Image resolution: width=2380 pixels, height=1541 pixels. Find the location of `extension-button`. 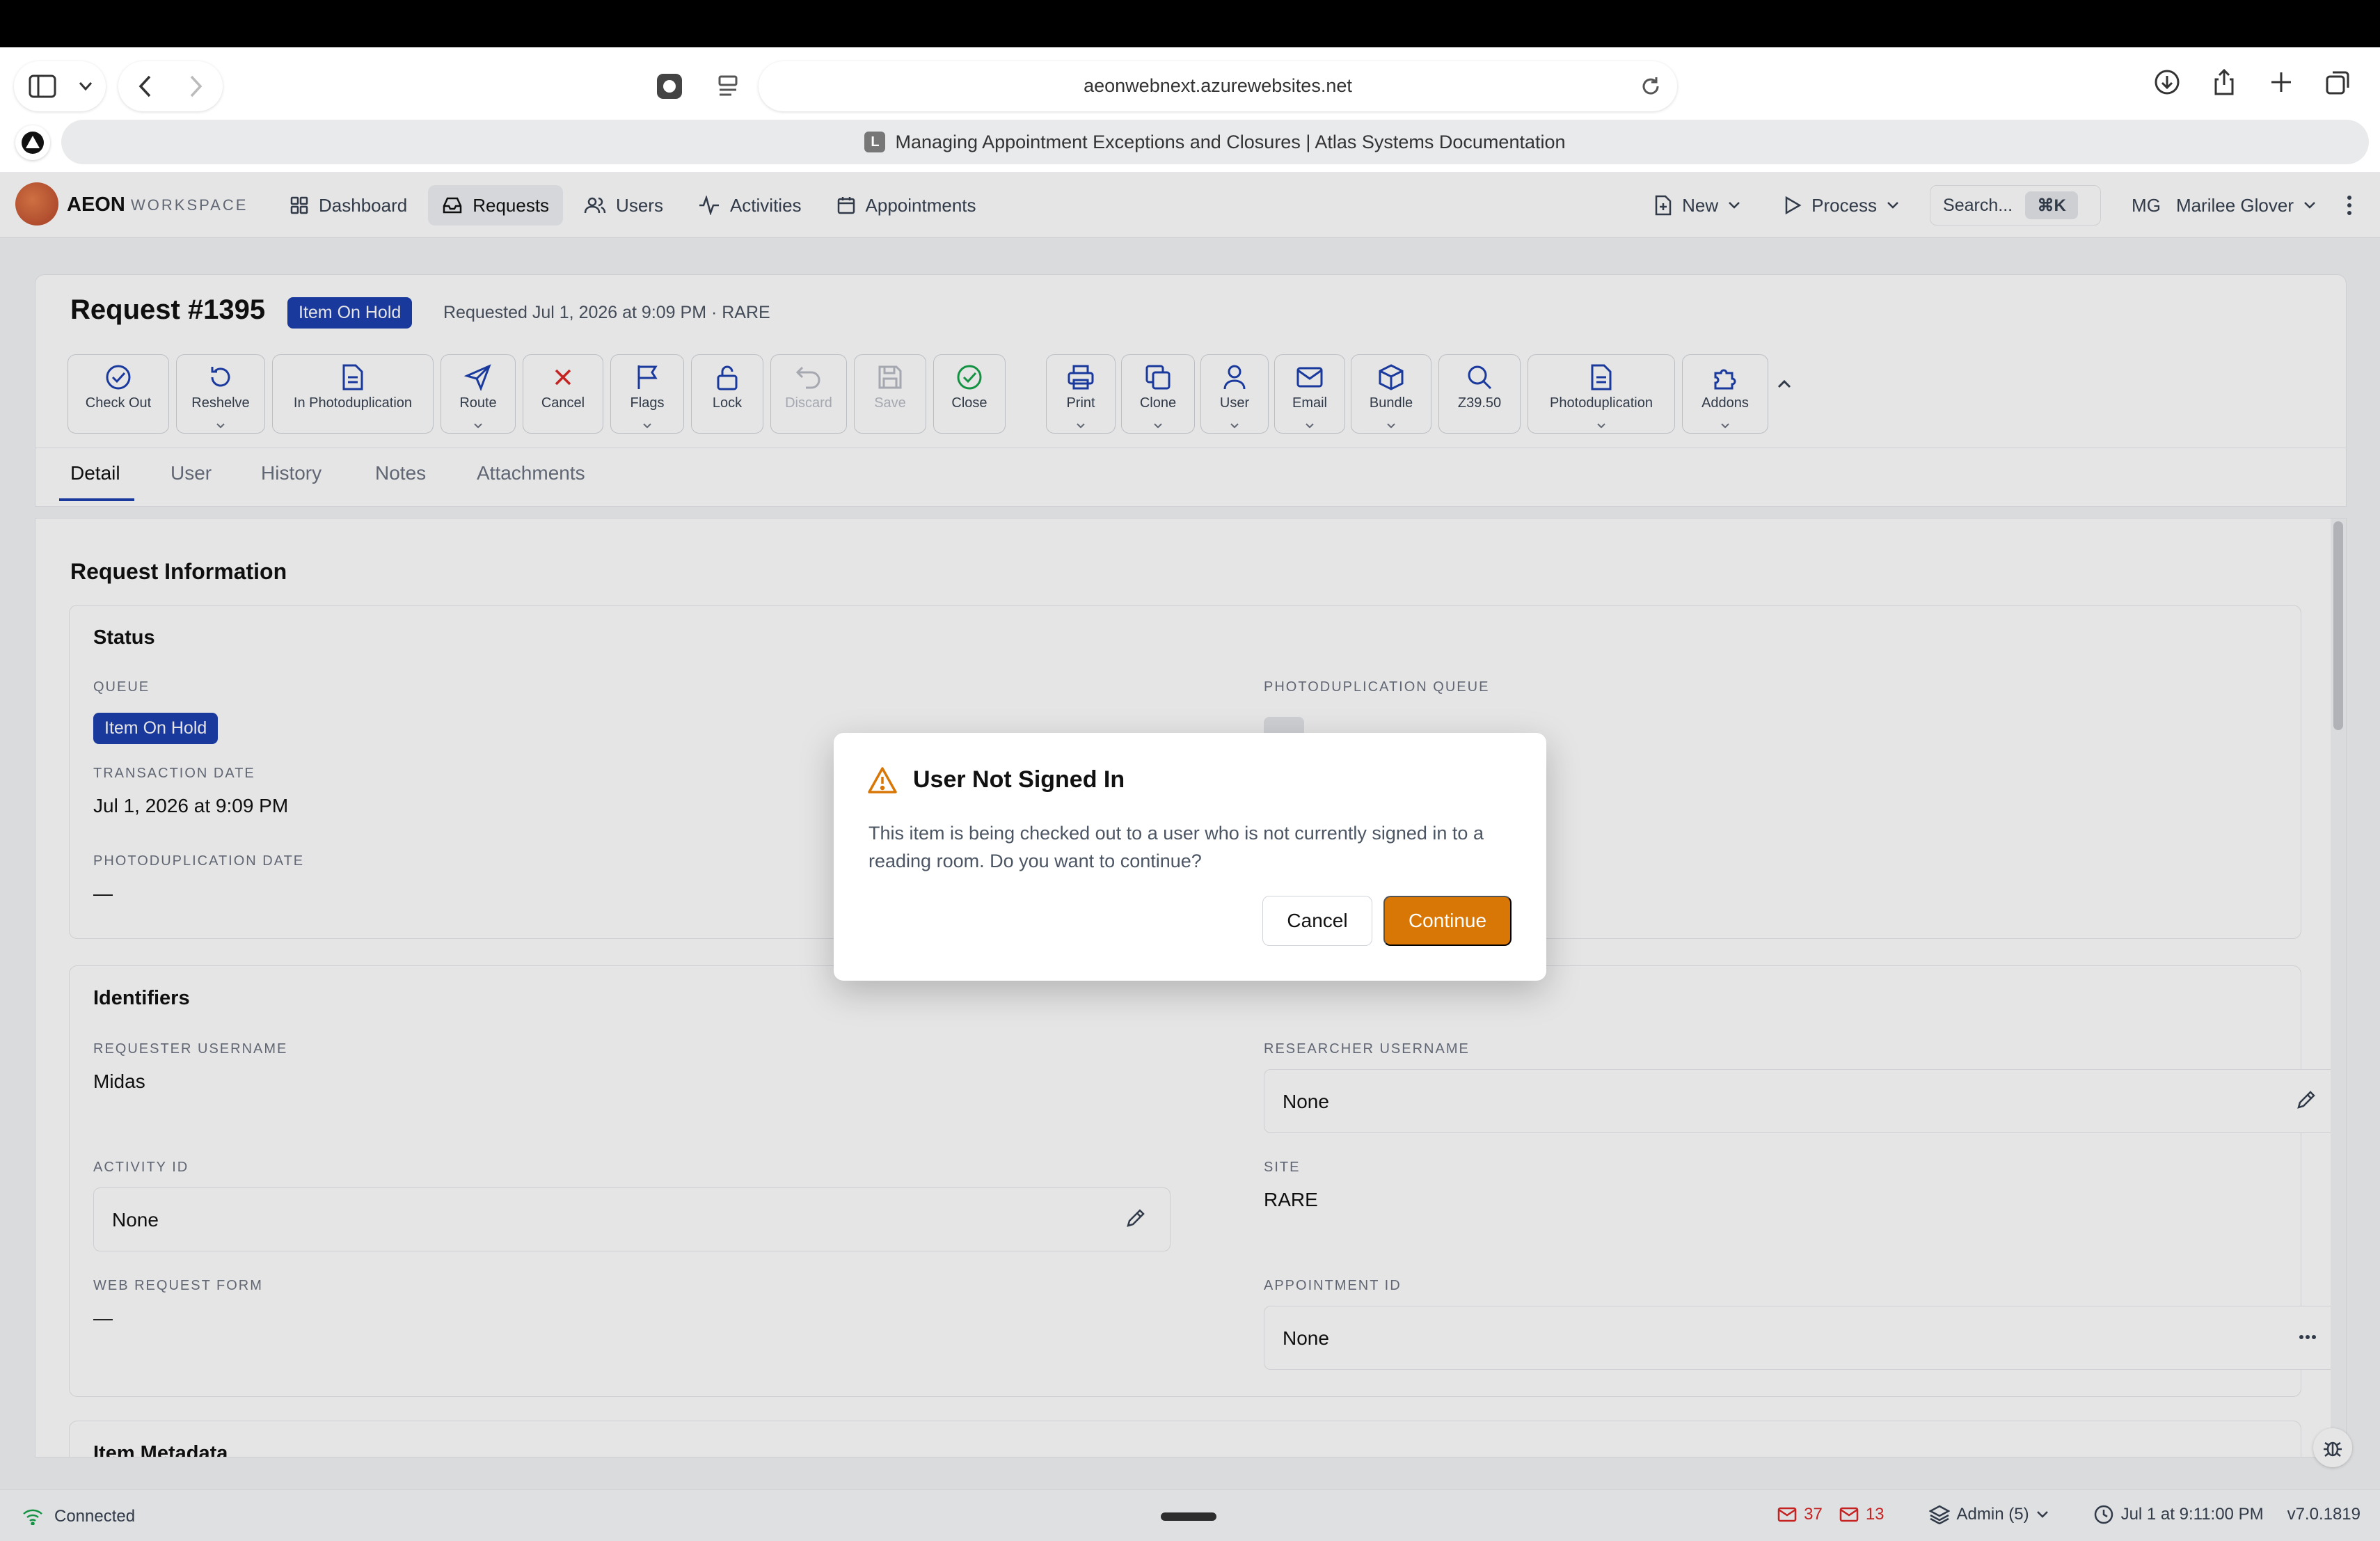

extension-button is located at coordinates (32, 142).